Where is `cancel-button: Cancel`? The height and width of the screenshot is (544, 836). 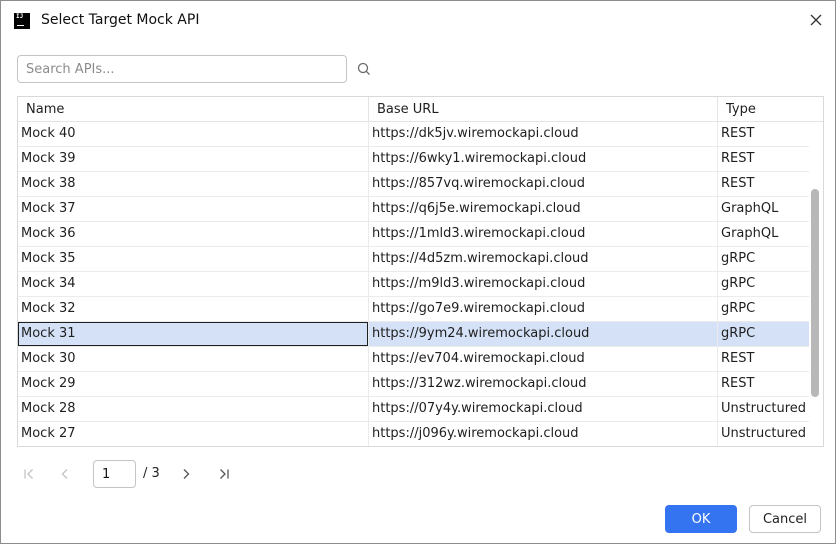
cancel-button: Cancel is located at coordinates (785, 519).